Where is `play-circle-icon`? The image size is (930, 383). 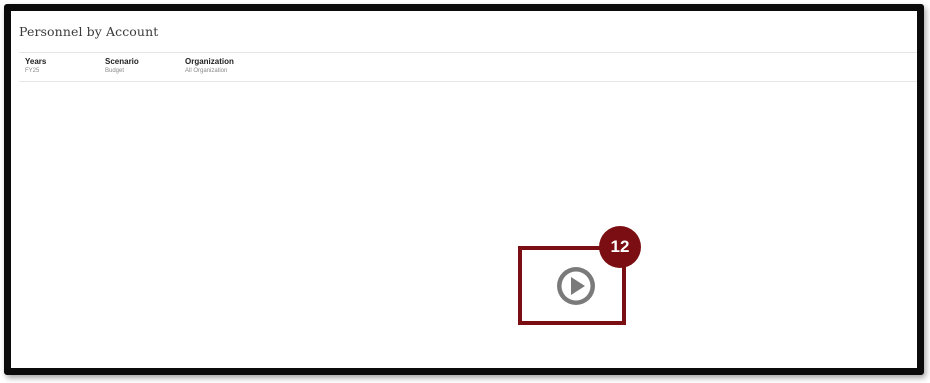
play-circle-icon is located at coordinates (576, 286).